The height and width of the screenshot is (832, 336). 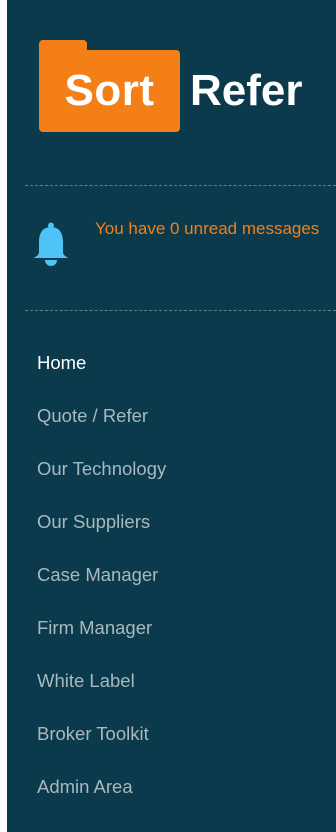 I want to click on nav-item-our-technology: Our Technology, so click(x=182, y=468).